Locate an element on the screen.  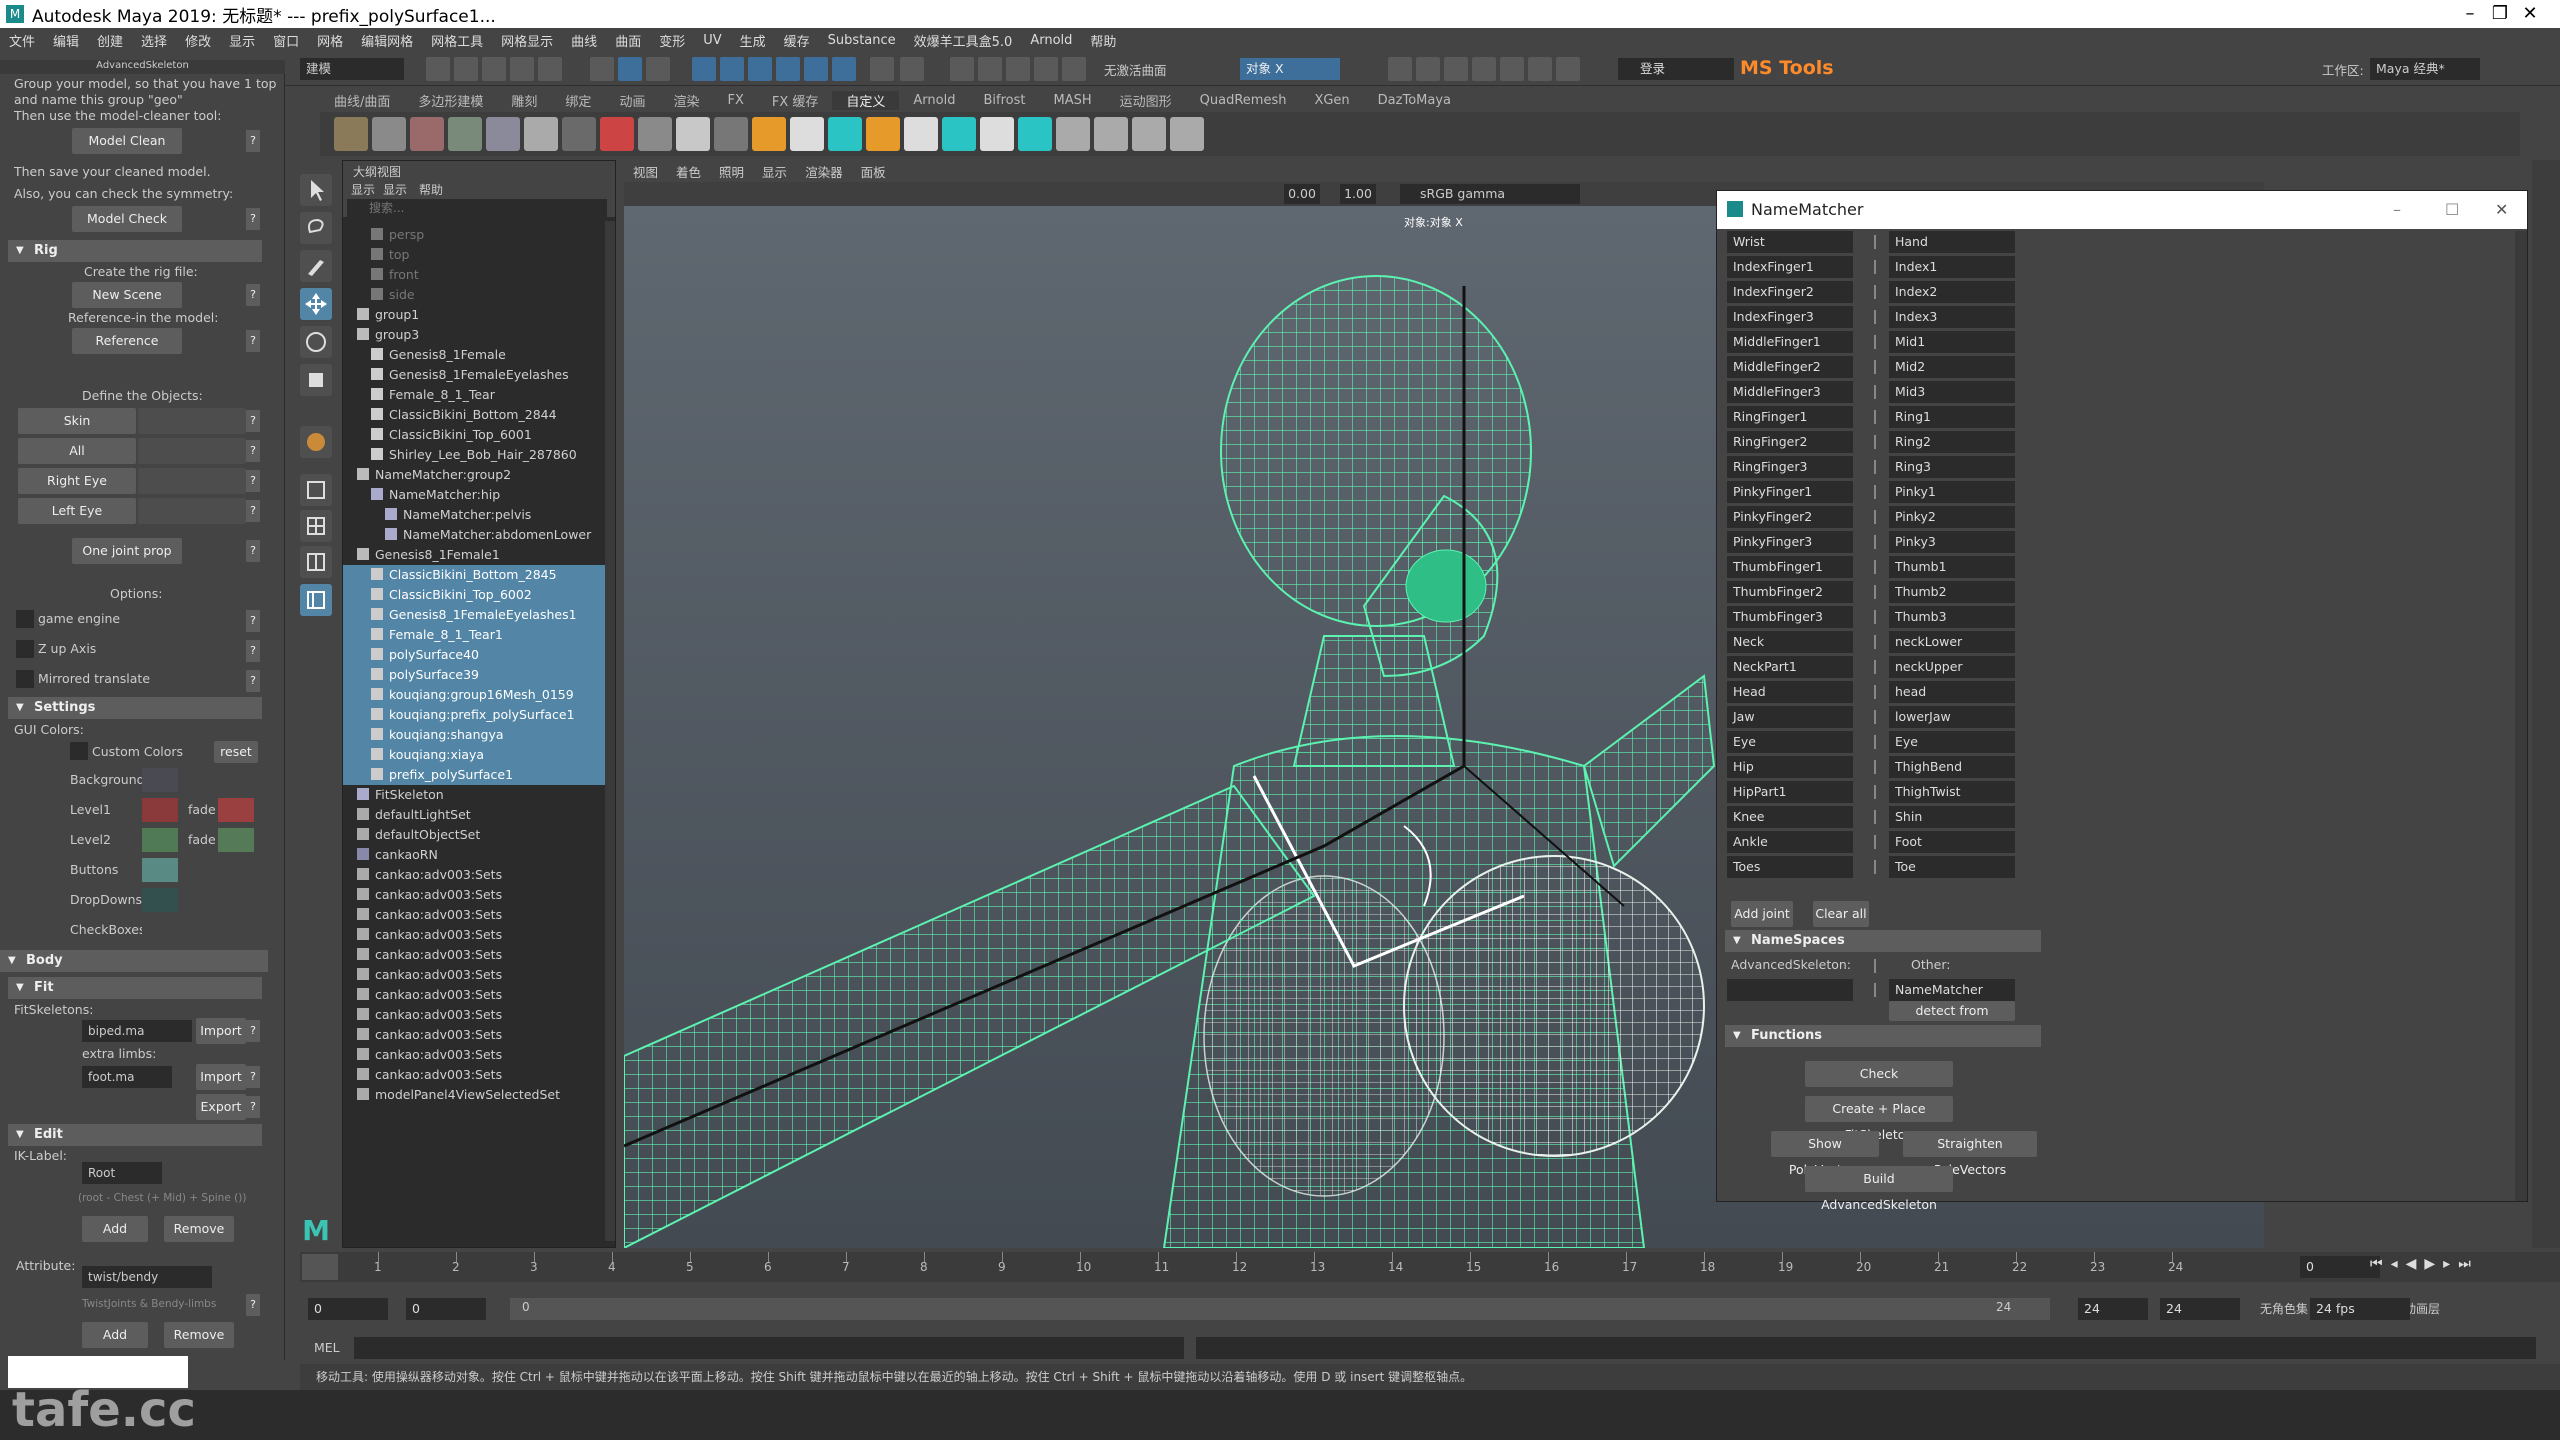
other-joint-field: Thumb2 is located at coordinates (1952, 592).